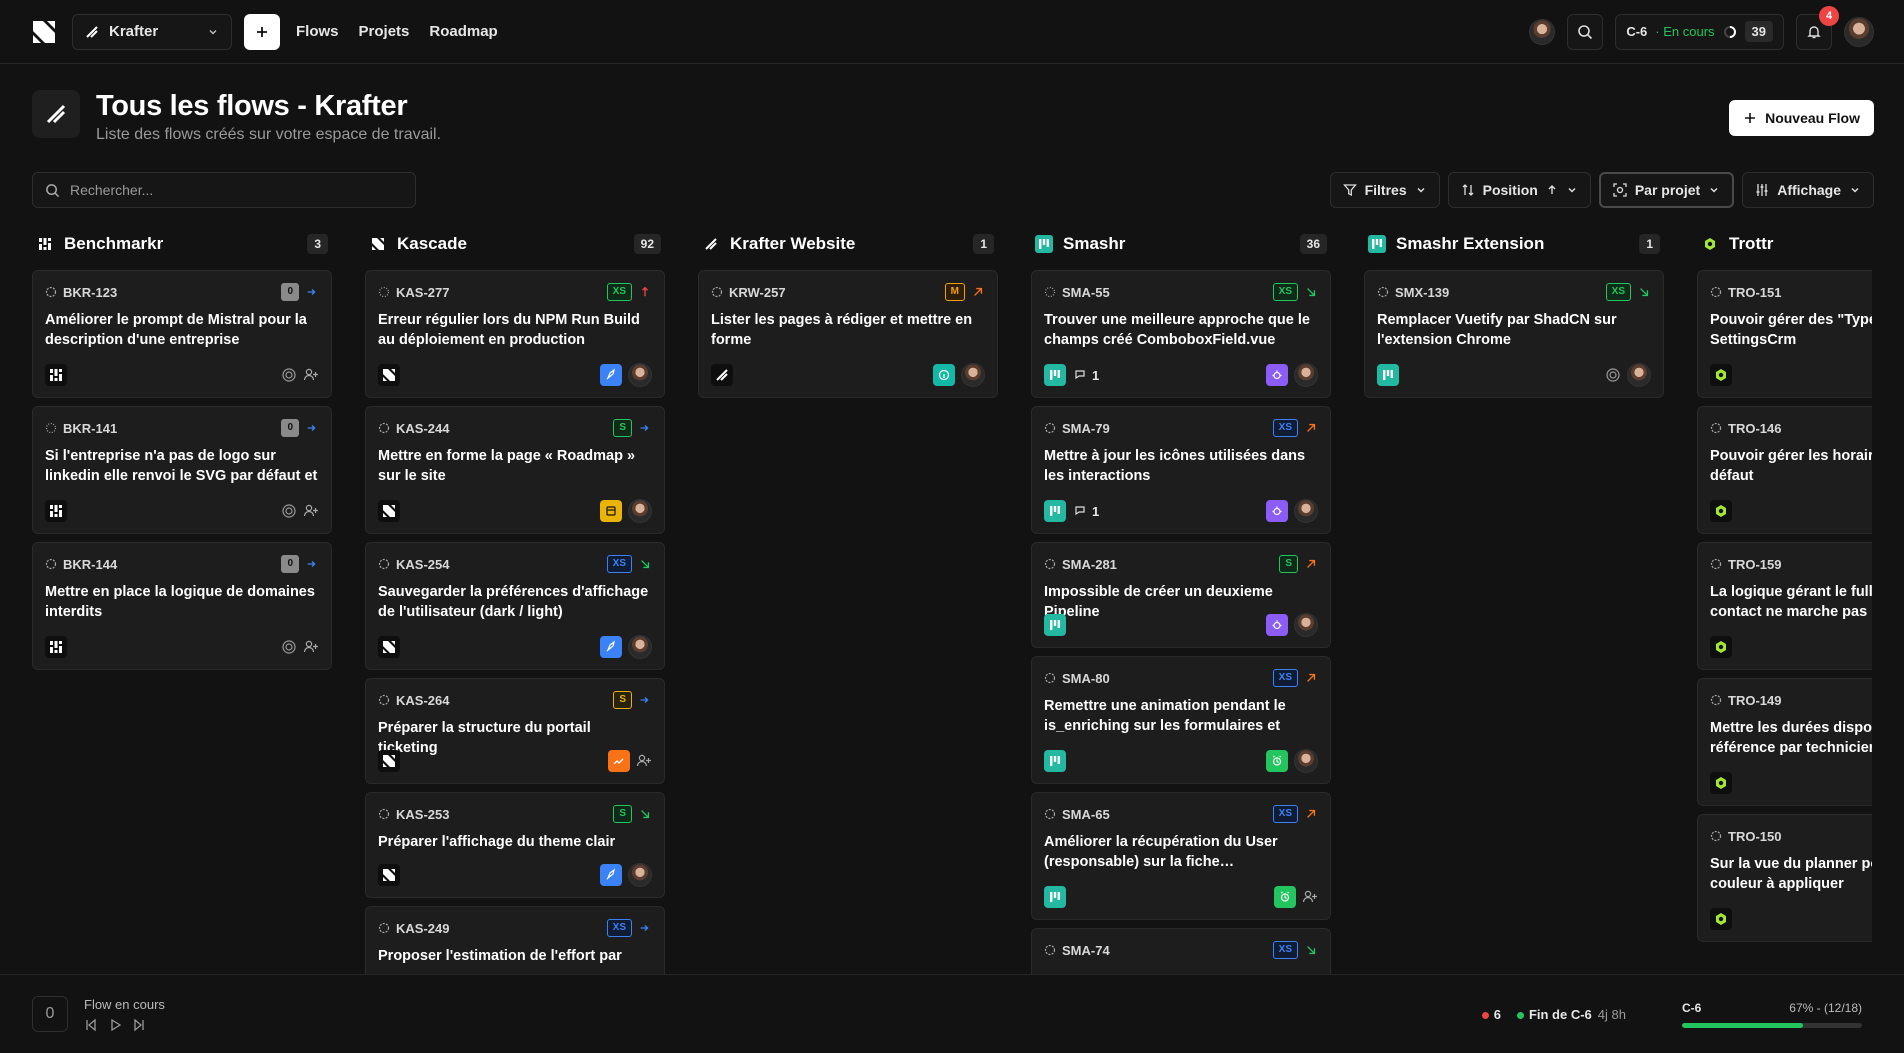 This screenshot has height=1053, width=1904. I want to click on nav-link-flows: Flows, so click(317, 31).